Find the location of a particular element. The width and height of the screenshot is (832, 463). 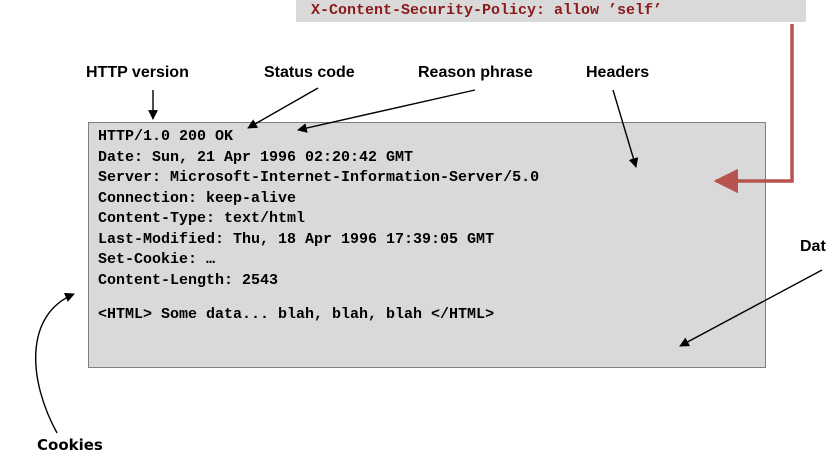

arrow-status-code is located at coordinates (283, 108).